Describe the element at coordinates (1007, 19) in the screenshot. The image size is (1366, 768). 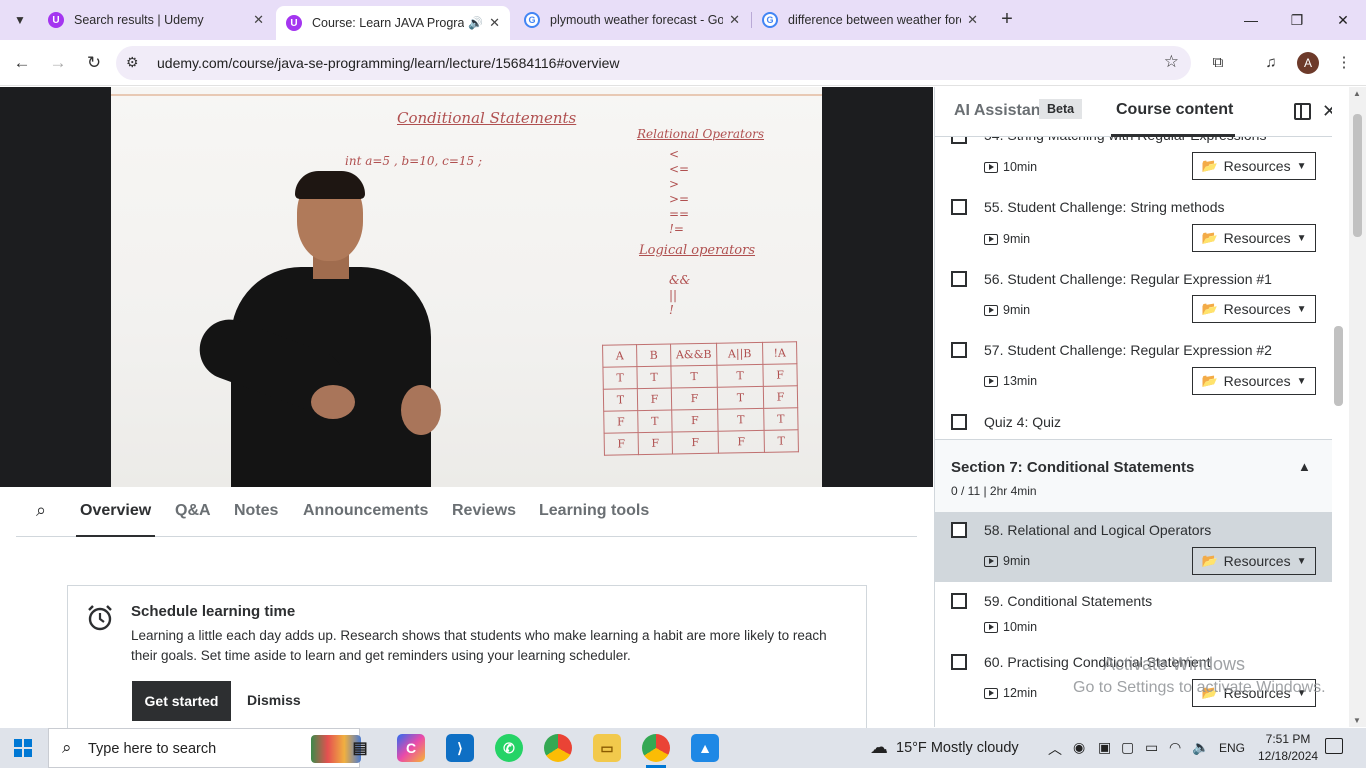
I see `new-tab-button: +` at that location.